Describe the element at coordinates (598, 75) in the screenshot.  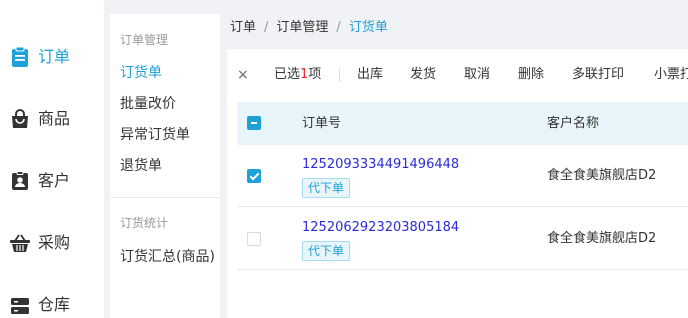
I see `multi-print-button: 多联打印` at that location.